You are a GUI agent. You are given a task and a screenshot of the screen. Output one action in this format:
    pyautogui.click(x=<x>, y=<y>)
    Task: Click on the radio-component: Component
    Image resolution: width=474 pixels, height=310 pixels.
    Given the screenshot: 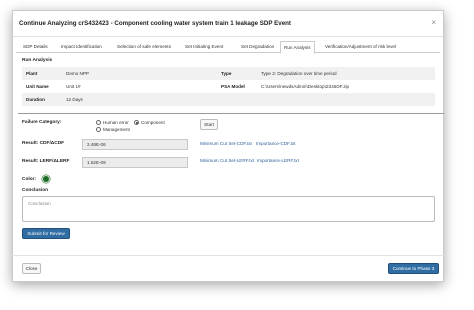 What is the action you would take?
    pyautogui.click(x=149, y=122)
    